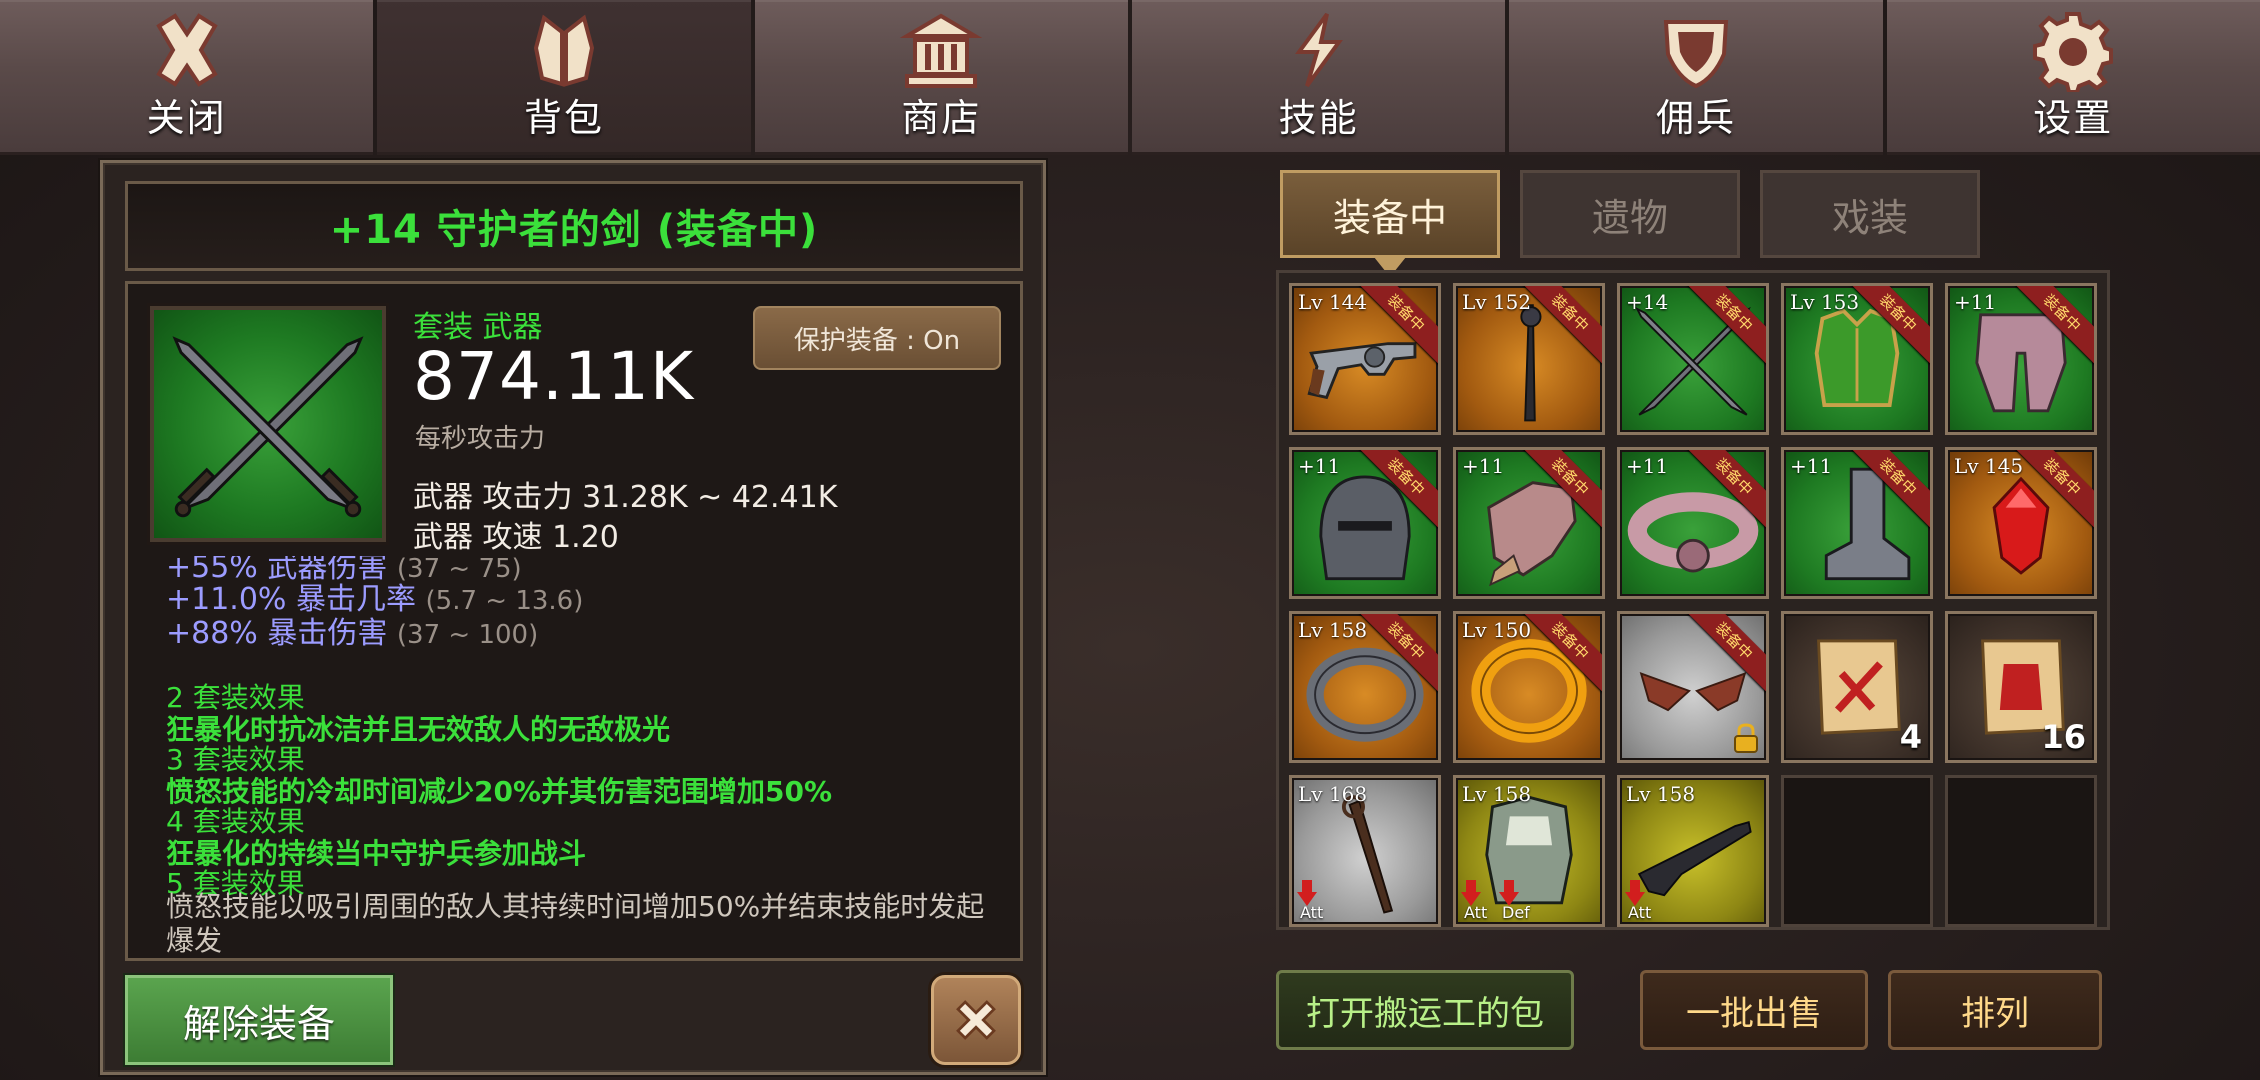  What do you see at coordinates (564, 50) in the screenshot?
I see `backpack-icon` at bounding box center [564, 50].